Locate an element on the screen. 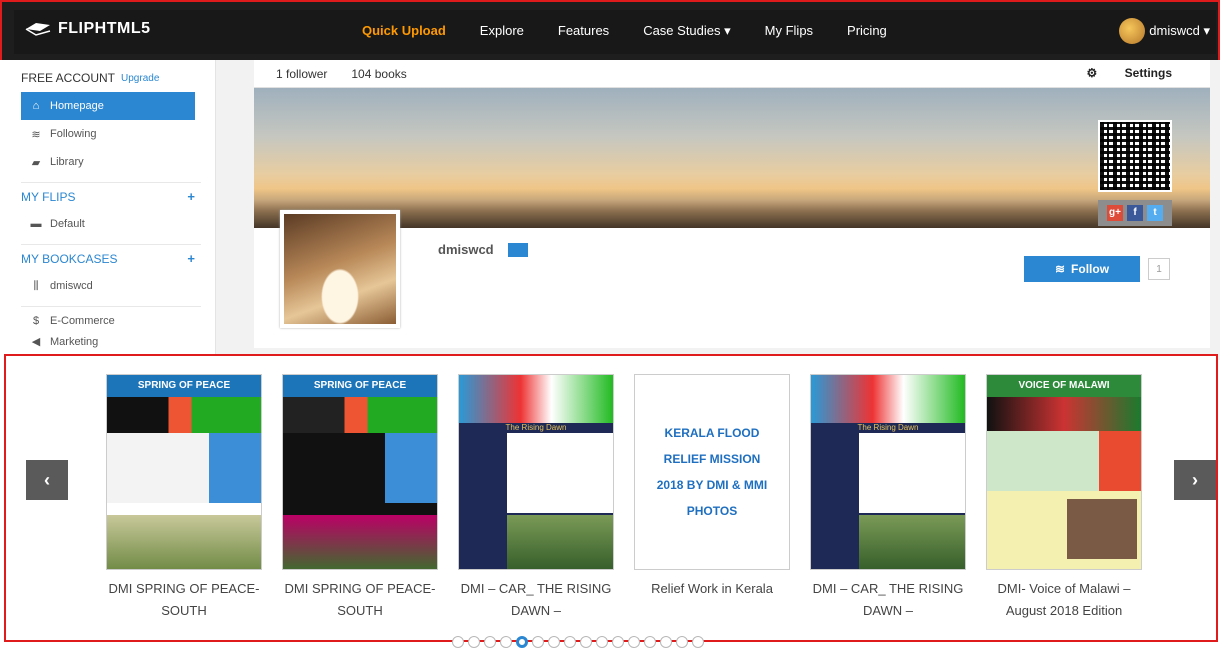 The image size is (1220, 648). mail-icon is located at coordinates (517, 249).